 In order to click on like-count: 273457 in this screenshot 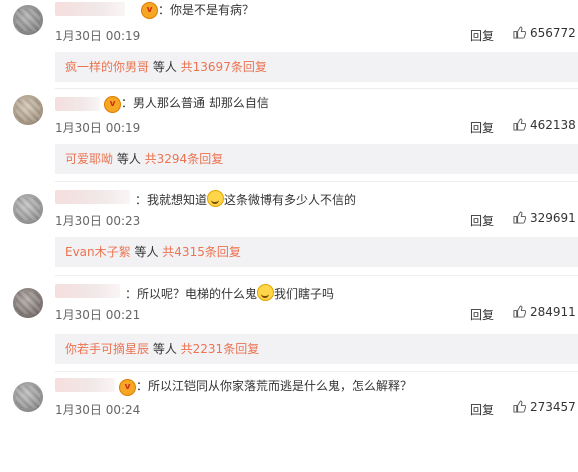, I will do `click(553, 407)`.